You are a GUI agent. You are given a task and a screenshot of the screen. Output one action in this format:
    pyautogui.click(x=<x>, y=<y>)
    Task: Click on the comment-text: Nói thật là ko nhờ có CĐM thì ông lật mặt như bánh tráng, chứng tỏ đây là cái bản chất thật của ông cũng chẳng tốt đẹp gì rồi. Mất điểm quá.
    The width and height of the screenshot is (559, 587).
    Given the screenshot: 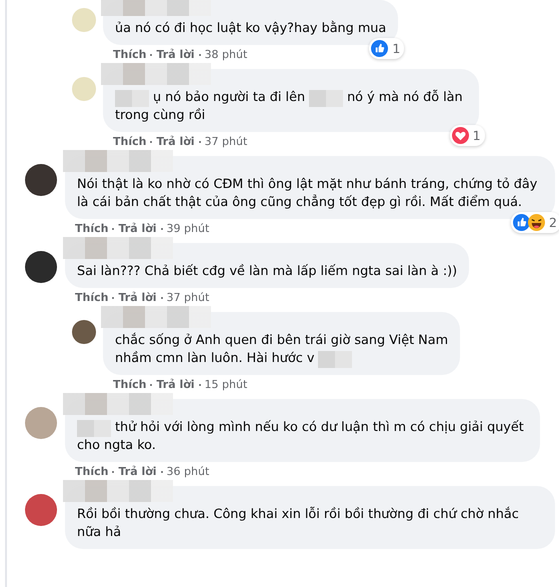 What is the action you would take?
    pyautogui.click(x=307, y=193)
    